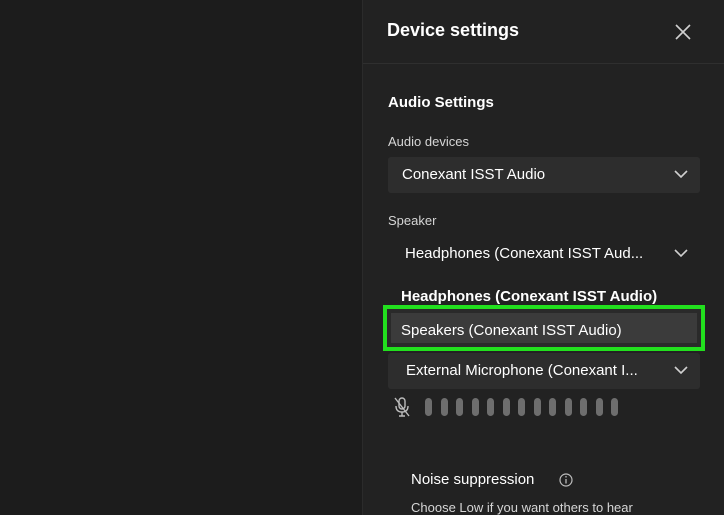  I want to click on speaker-label: Speaker, so click(412, 220).